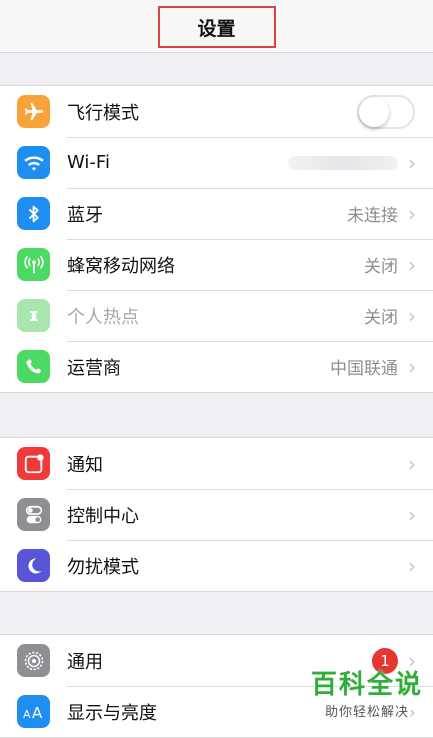 The height and width of the screenshot is (738, 433). Describe the element at coordinates (33, 514) in the screenshot. I see `switches-icon` at that location.